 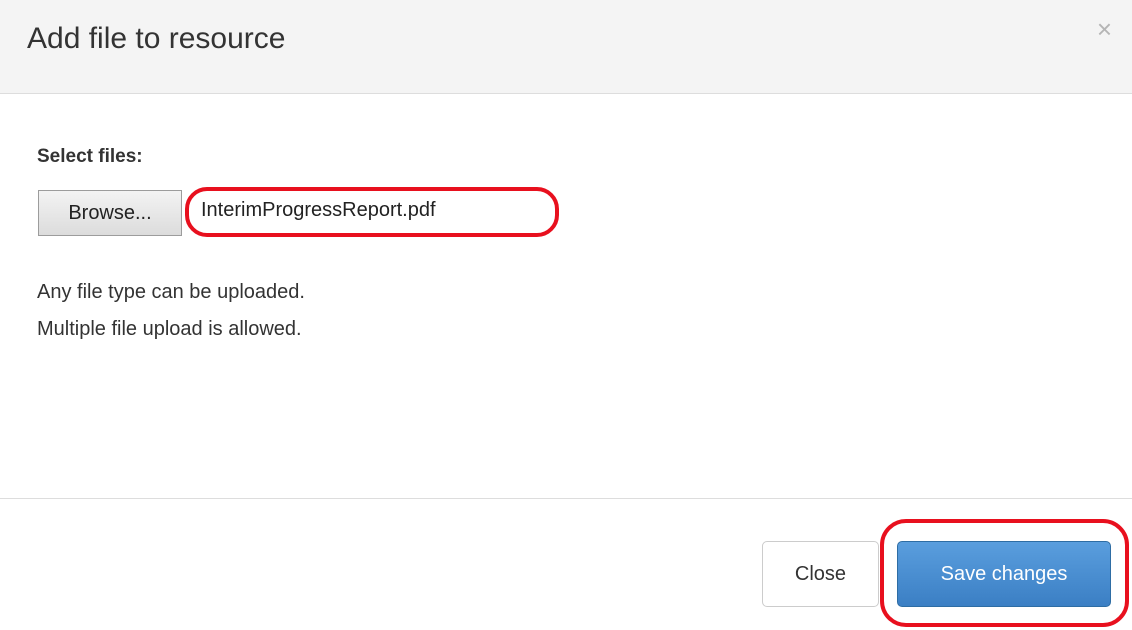 What do you see at coordinates (156, 38) in the screenshot?
I see `modal-title: Add file to resource` at bounding box center [156, 38].